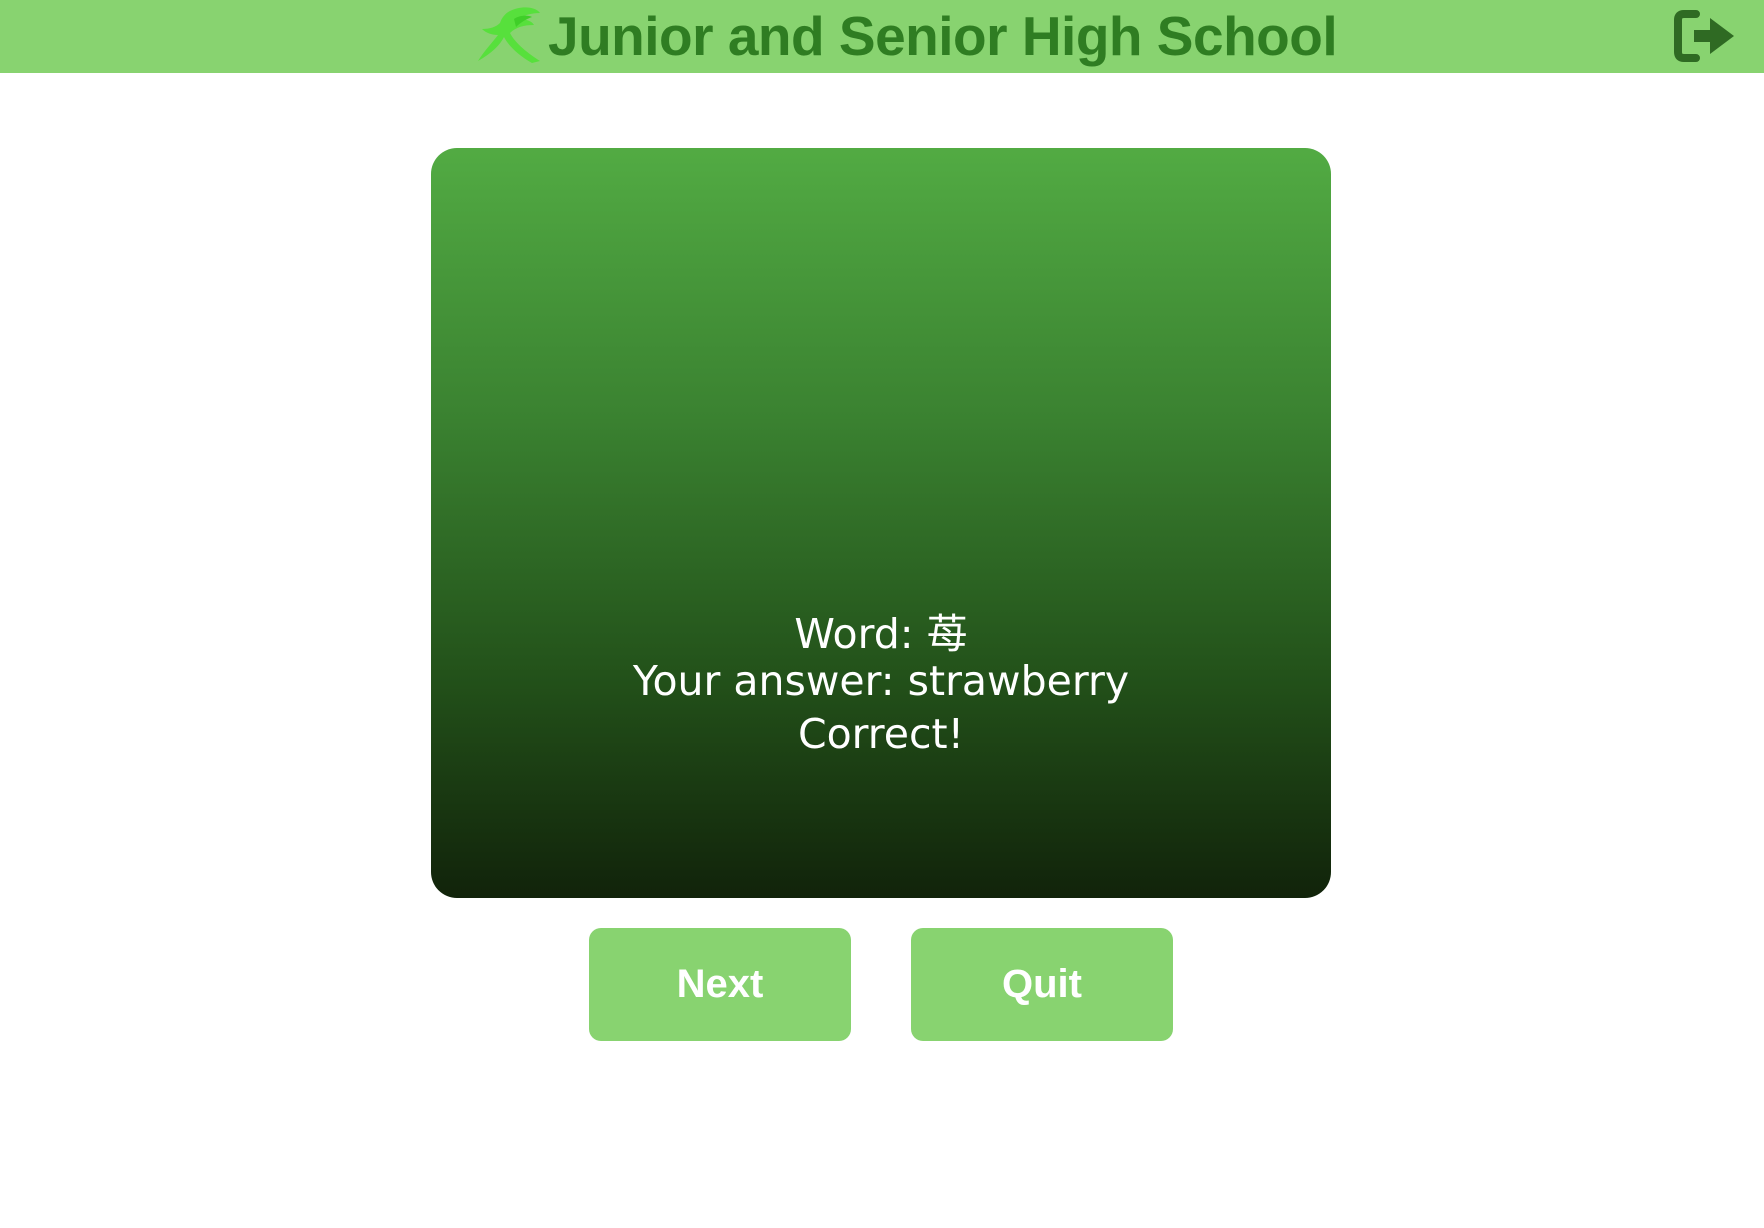 This screenshot has width=1764, height=1228. What do you see at coordinates (720, 984) in the screenshot?
I see `next-button: Next` at bounding box center [720, 984].